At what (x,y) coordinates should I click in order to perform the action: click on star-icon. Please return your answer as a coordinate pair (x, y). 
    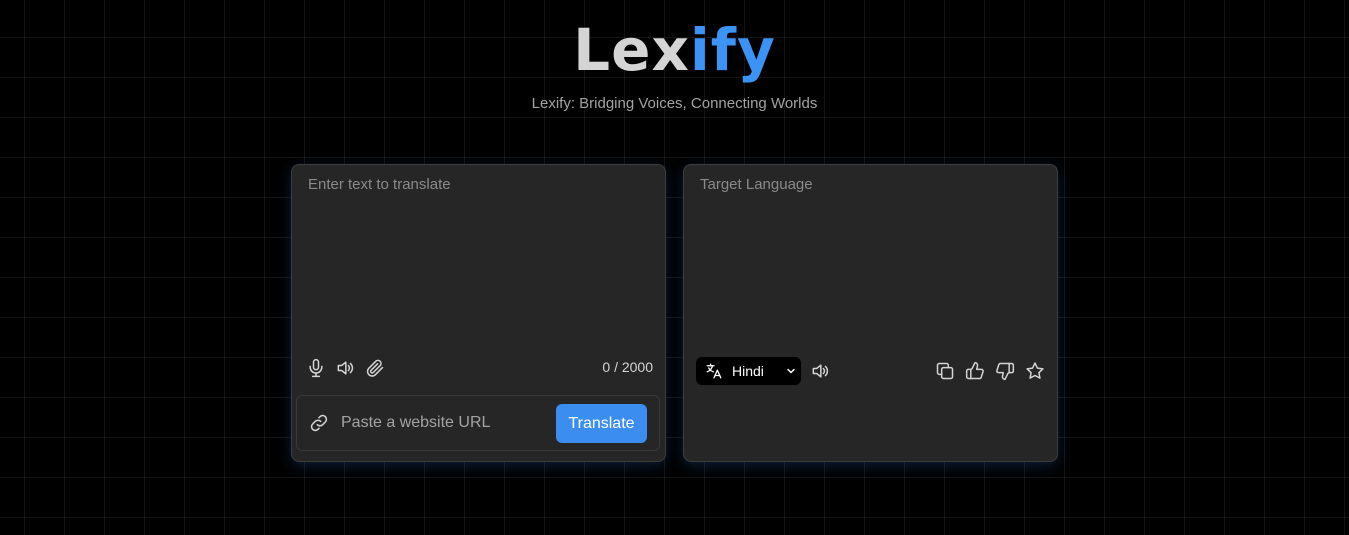
    Looking at the image, I should click on (1035, 371).